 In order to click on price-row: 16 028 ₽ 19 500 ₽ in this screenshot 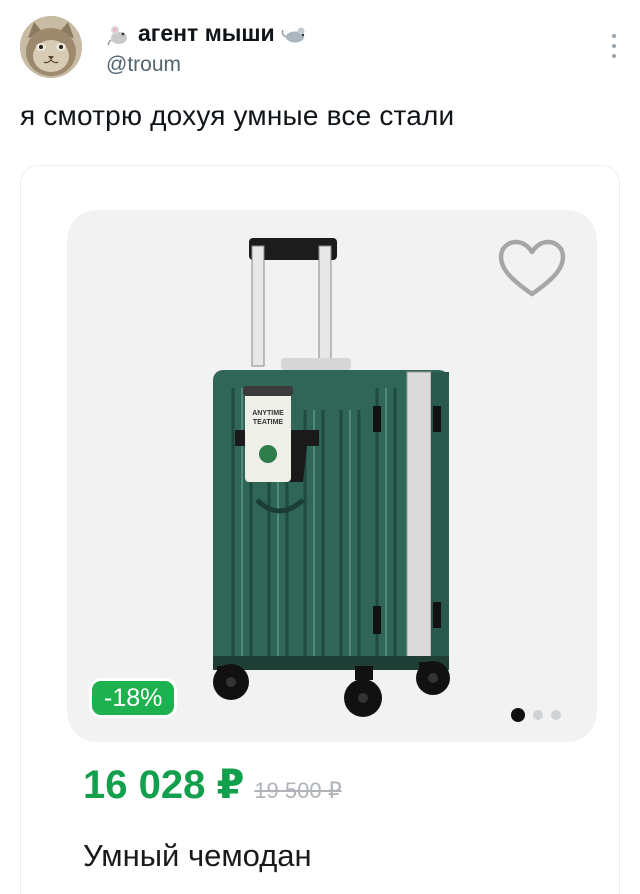, I will do `click(212, 785)`.